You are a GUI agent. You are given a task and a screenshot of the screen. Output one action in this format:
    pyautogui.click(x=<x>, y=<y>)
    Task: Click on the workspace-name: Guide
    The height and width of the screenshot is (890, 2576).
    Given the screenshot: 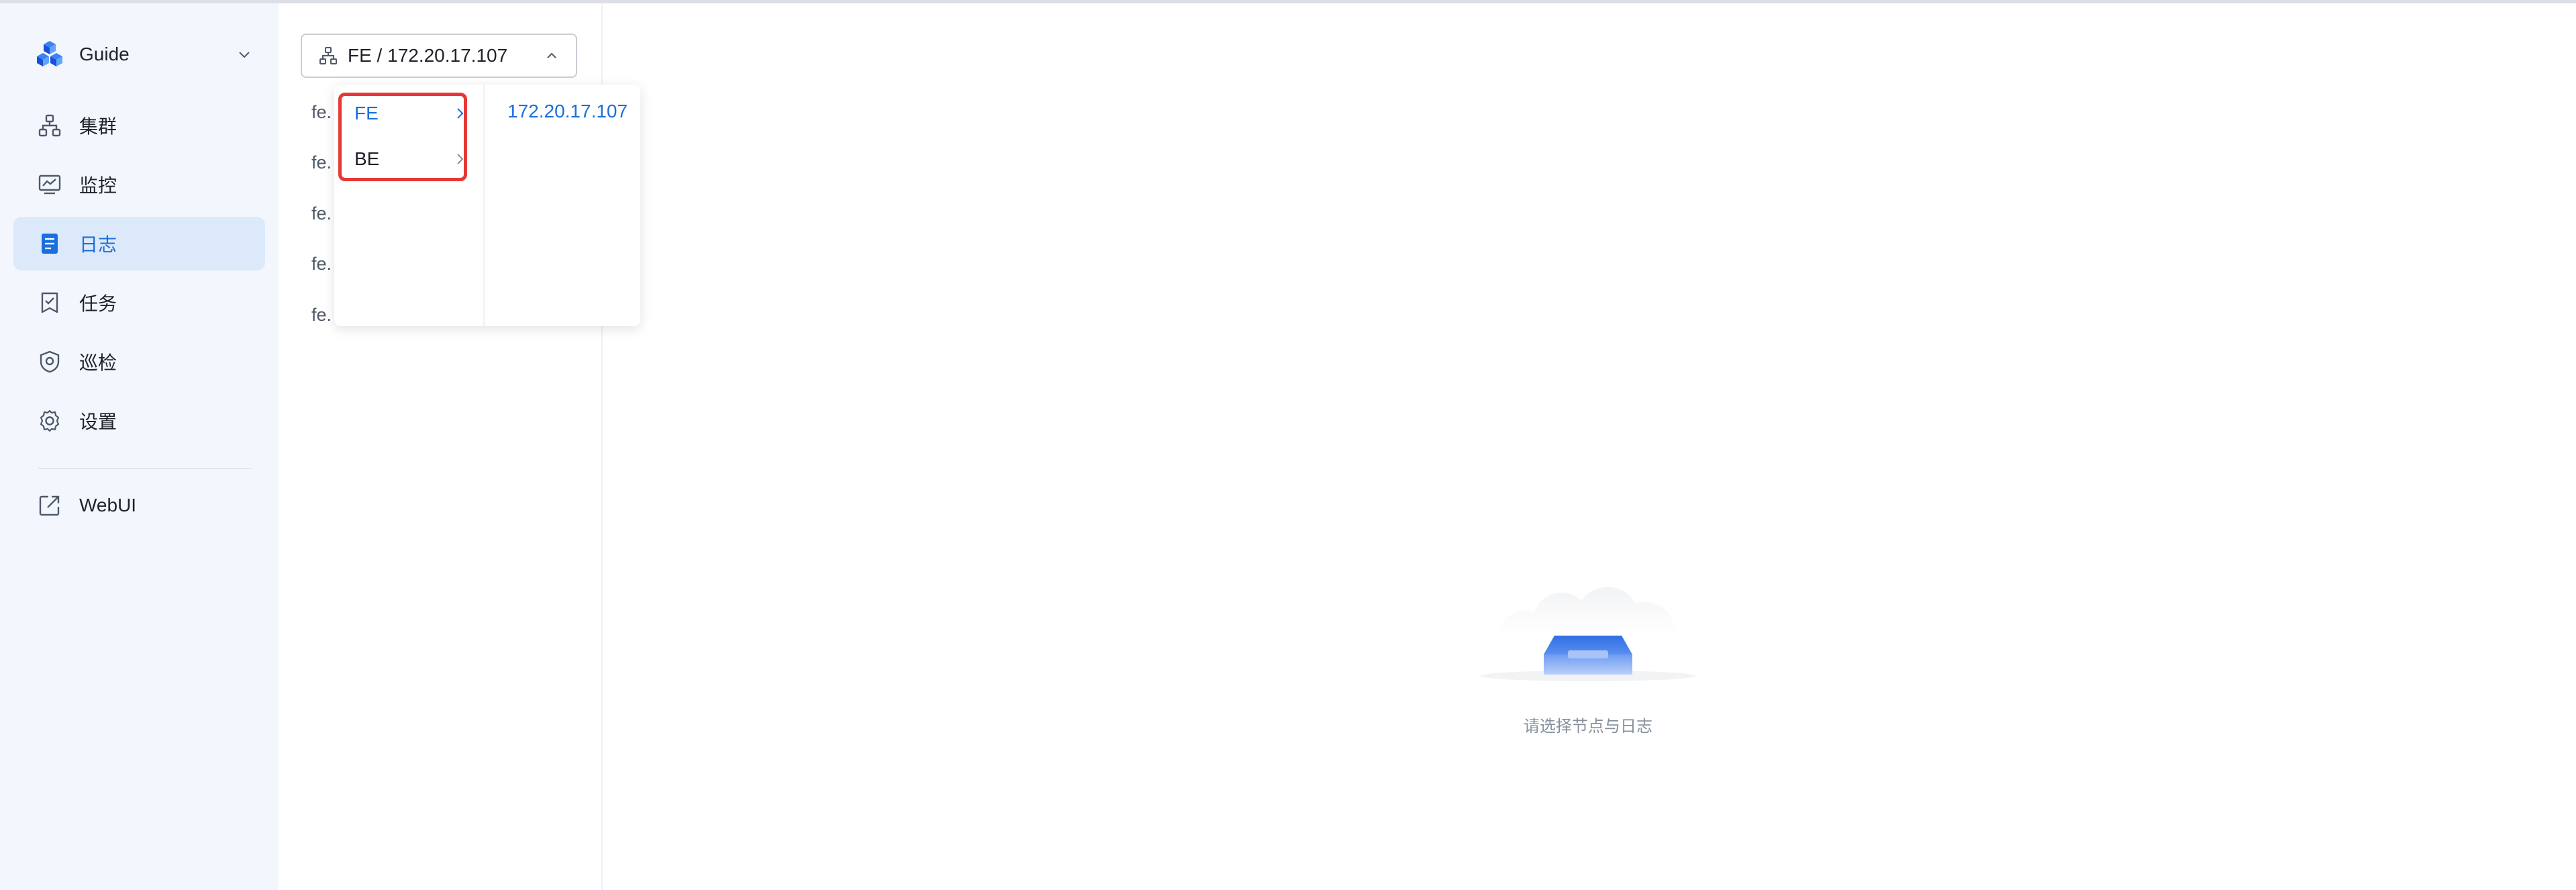 What is the action you would take?
    pyautogui.click(x=104, y=54)
    